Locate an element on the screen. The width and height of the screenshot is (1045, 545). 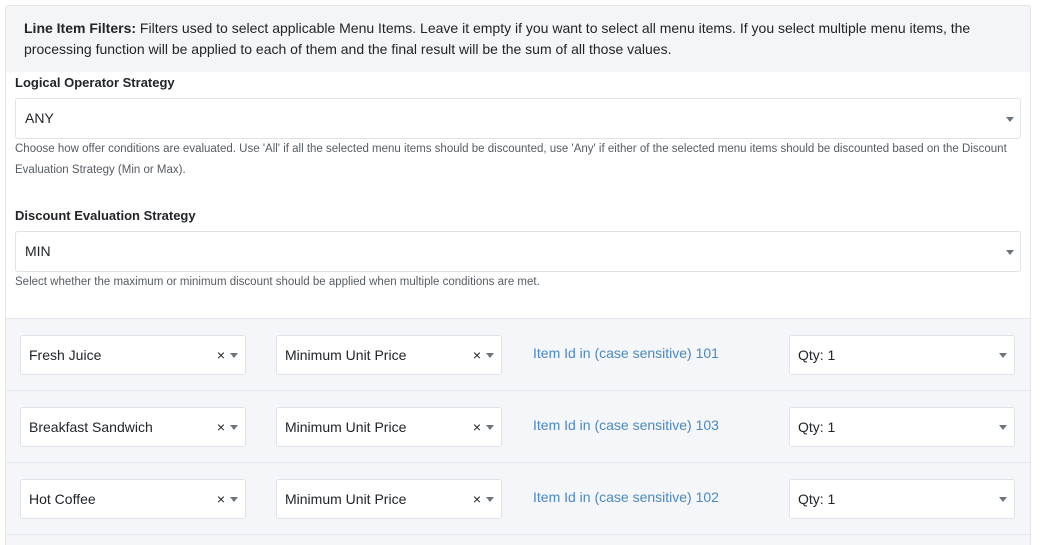
discount-strategy-value: MIN is located at coordinates (38, 251).